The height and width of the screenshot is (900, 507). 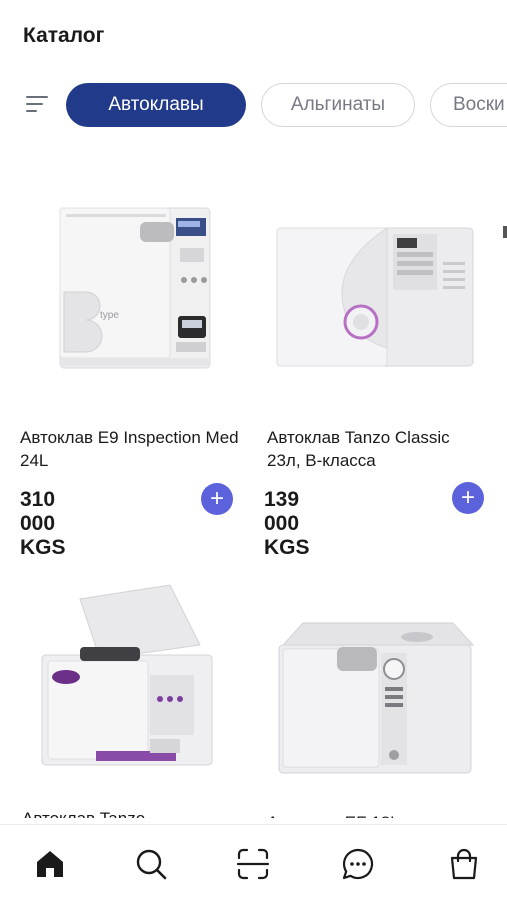 I want to click on cart-icon, so click(x=464, y=864).